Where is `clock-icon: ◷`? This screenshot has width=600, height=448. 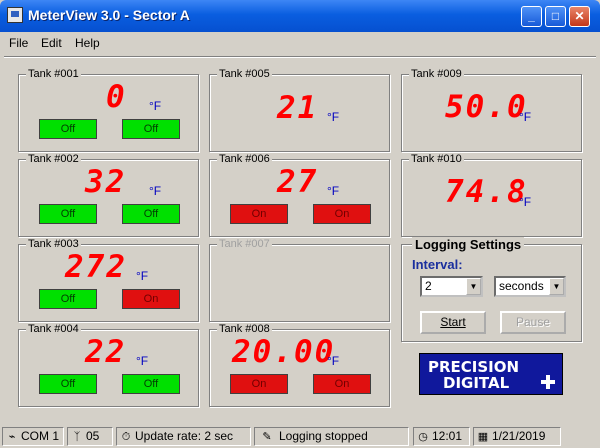 clock-icon: ◷ is located at coordinates (423, 437).